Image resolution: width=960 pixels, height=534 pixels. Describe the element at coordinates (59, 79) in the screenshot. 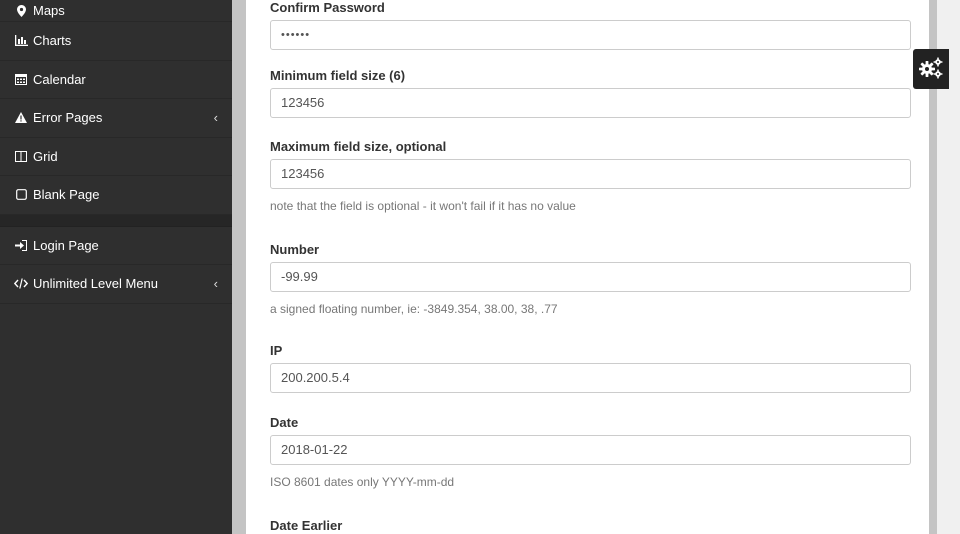

I see `sidebar-item-label: Calendar` at that location.